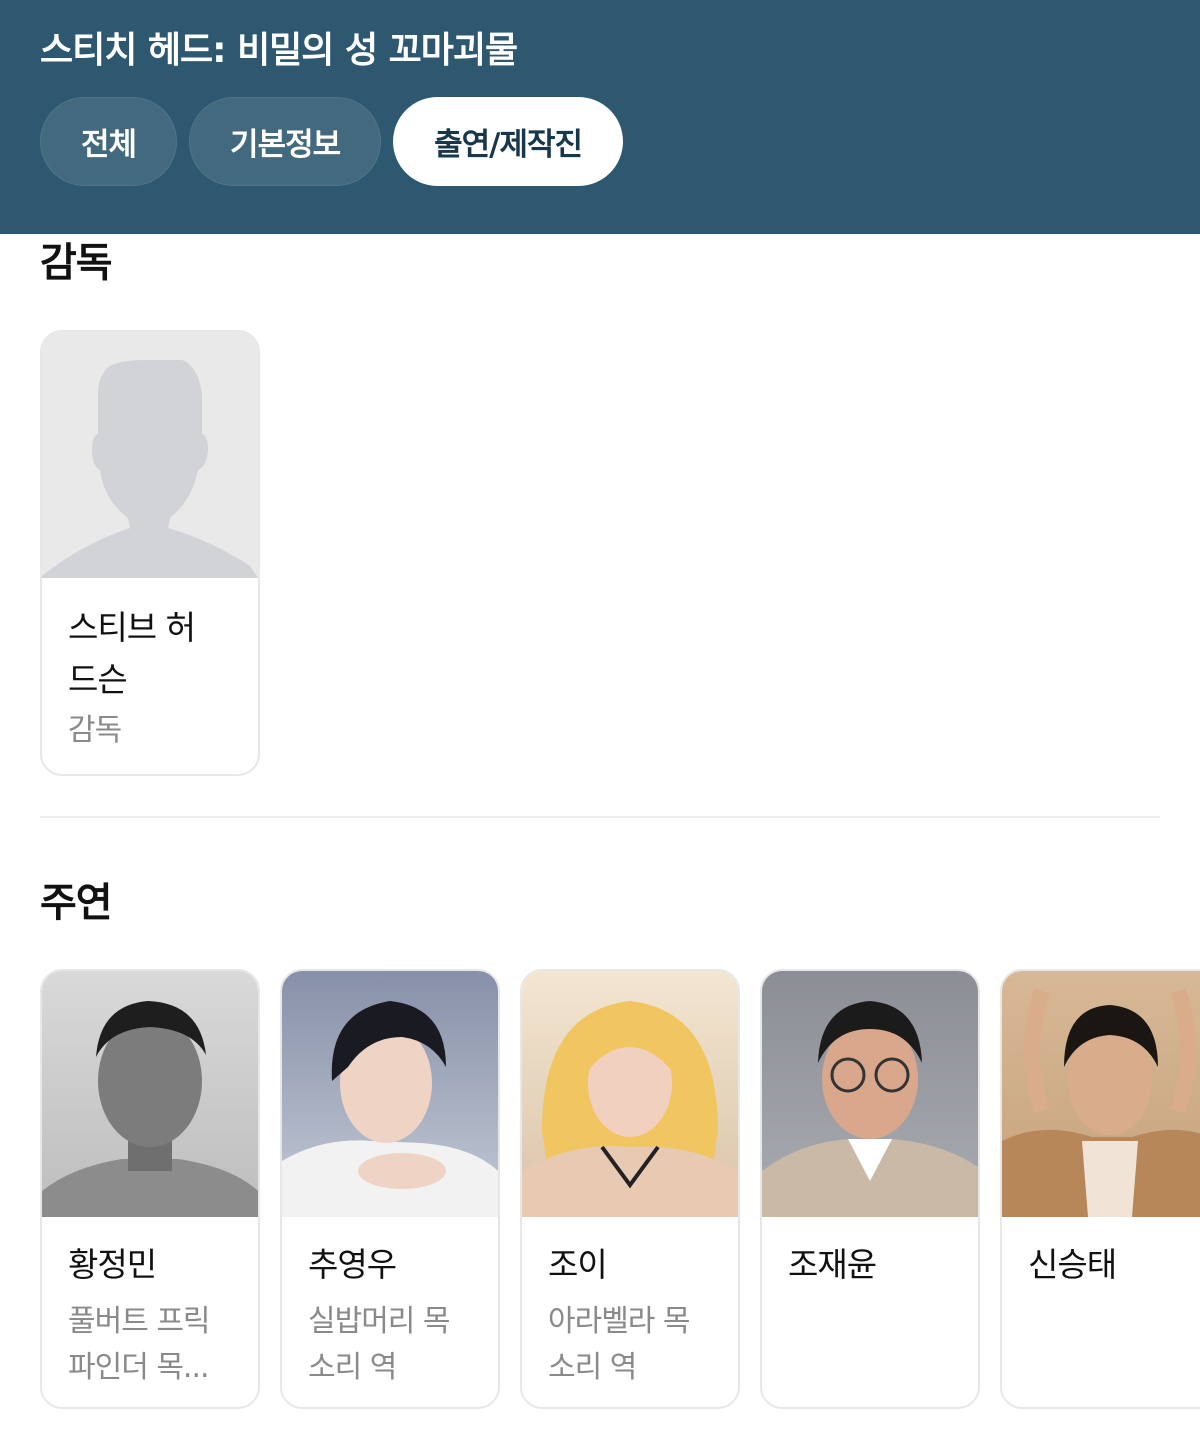 The width and height of the screenshot is (1200, 1431). I want to click on person-card-director: 스티브 허 드슨 감독, so click(150, 553).